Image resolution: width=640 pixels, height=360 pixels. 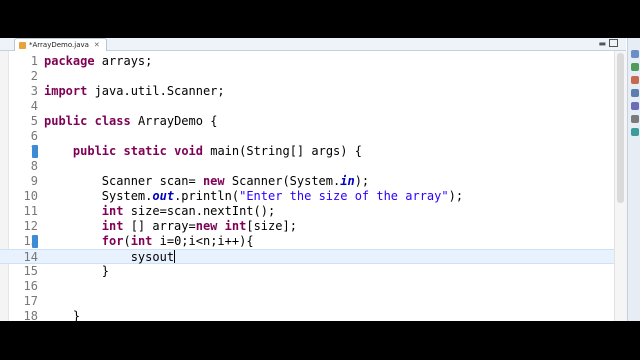 What do you see at coordinates (163, 196) in the screenshot?
I see `code-token: out` at bounding box center [163, 196].